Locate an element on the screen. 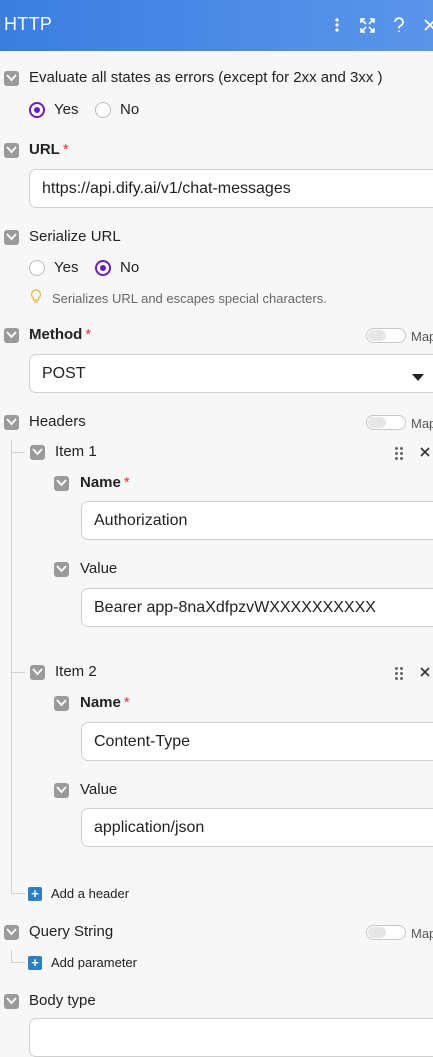  serialize-no-radio is located at coordinates (103, 268).